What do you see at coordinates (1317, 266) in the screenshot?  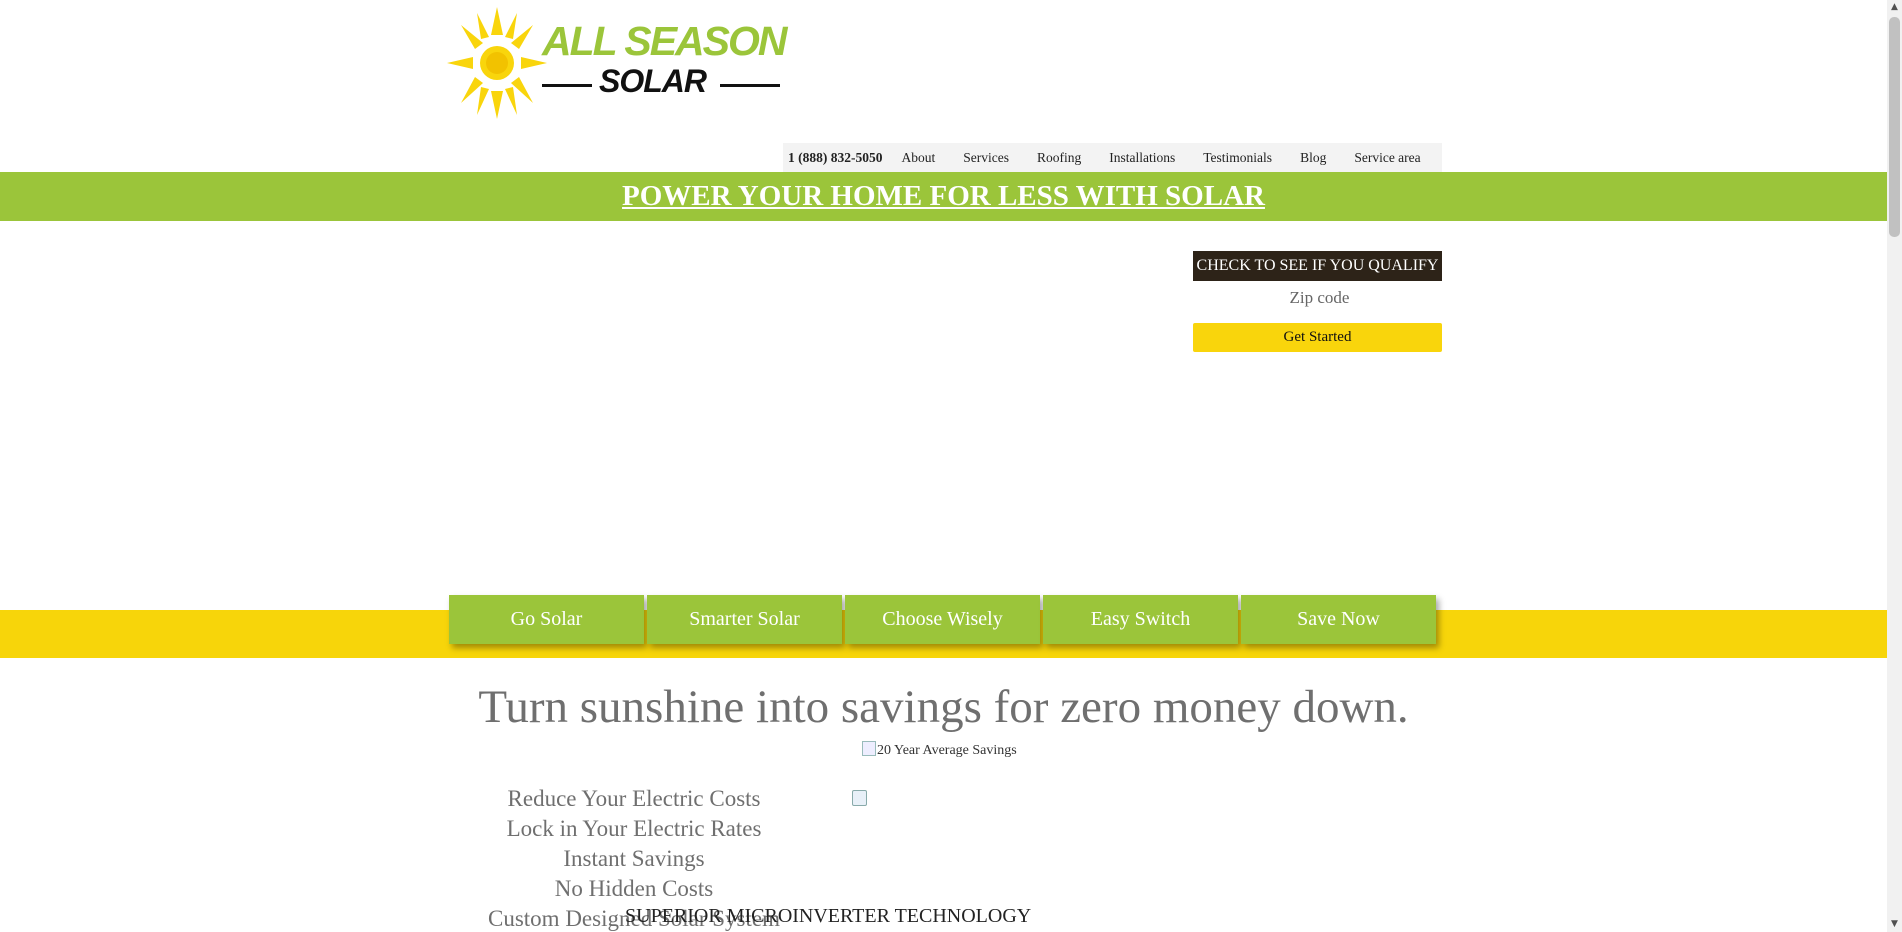 I see `qualify-heading: CHECK TO SEE IF YOU QUALIFY` at bounding box center [1317, 266].